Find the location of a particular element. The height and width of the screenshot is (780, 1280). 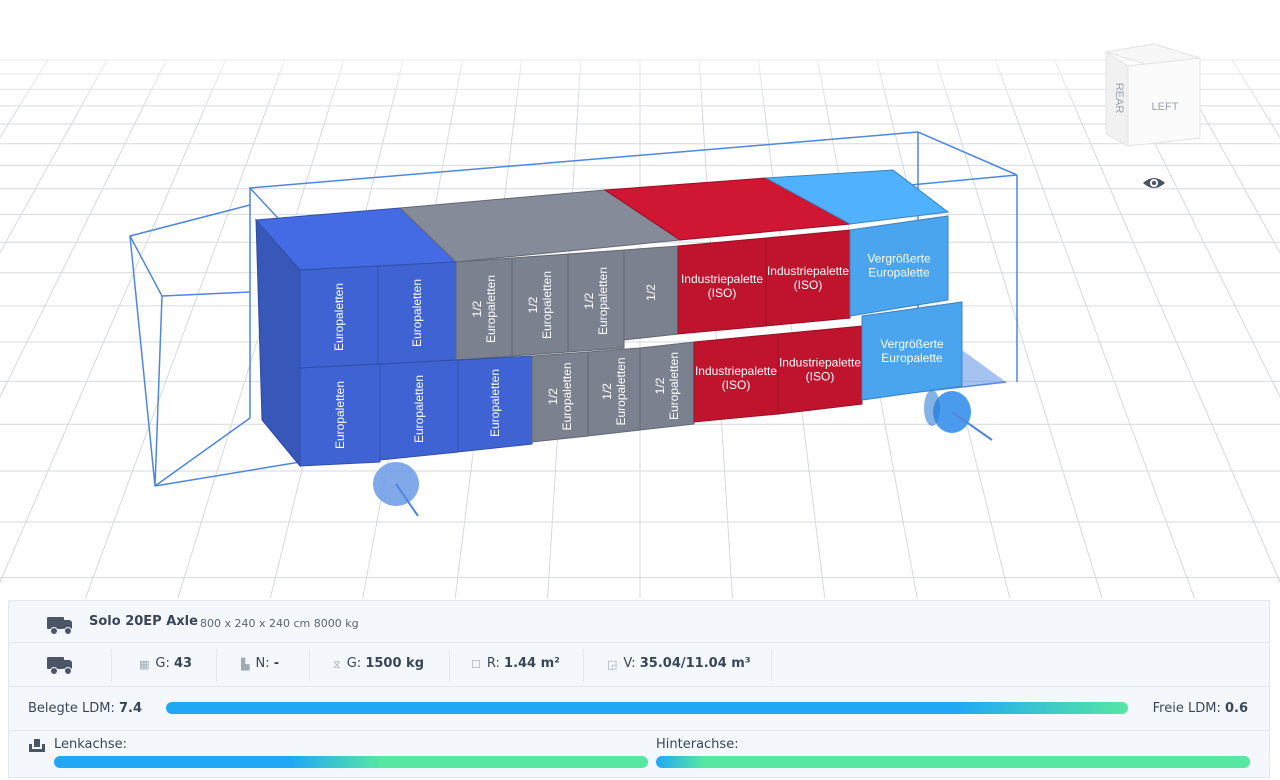

stat-volume: ◲ V: 35.04/11.04 m³ is located at coordinates (679, 663).